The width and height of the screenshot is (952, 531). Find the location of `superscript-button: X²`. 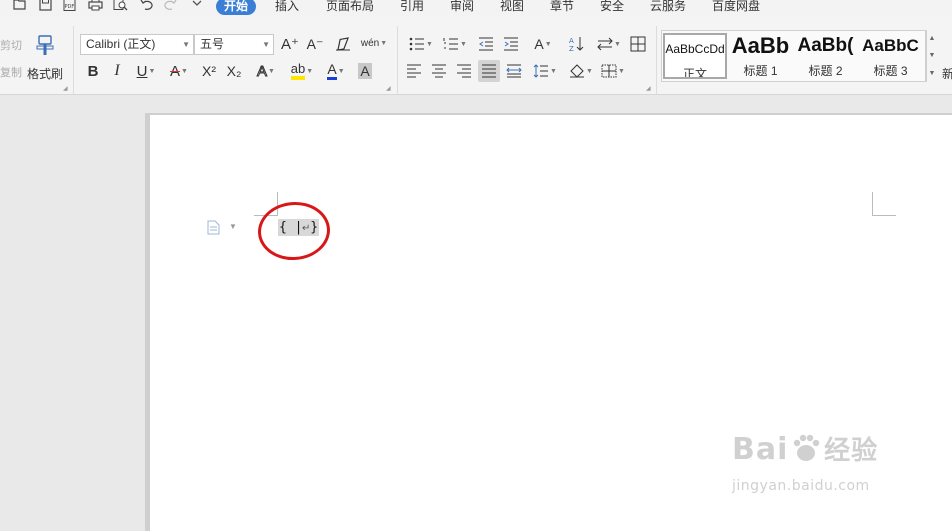

superscript-button: X² is located at coordinates (209, 71).